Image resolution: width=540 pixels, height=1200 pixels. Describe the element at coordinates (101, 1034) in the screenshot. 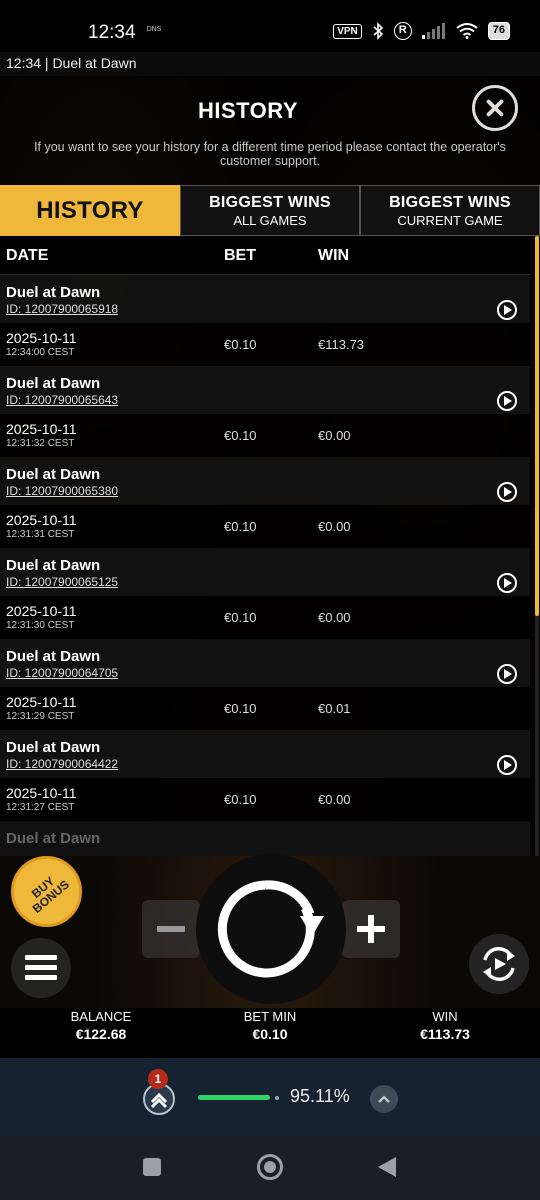

I see `balance-value: €122.68` at that location.